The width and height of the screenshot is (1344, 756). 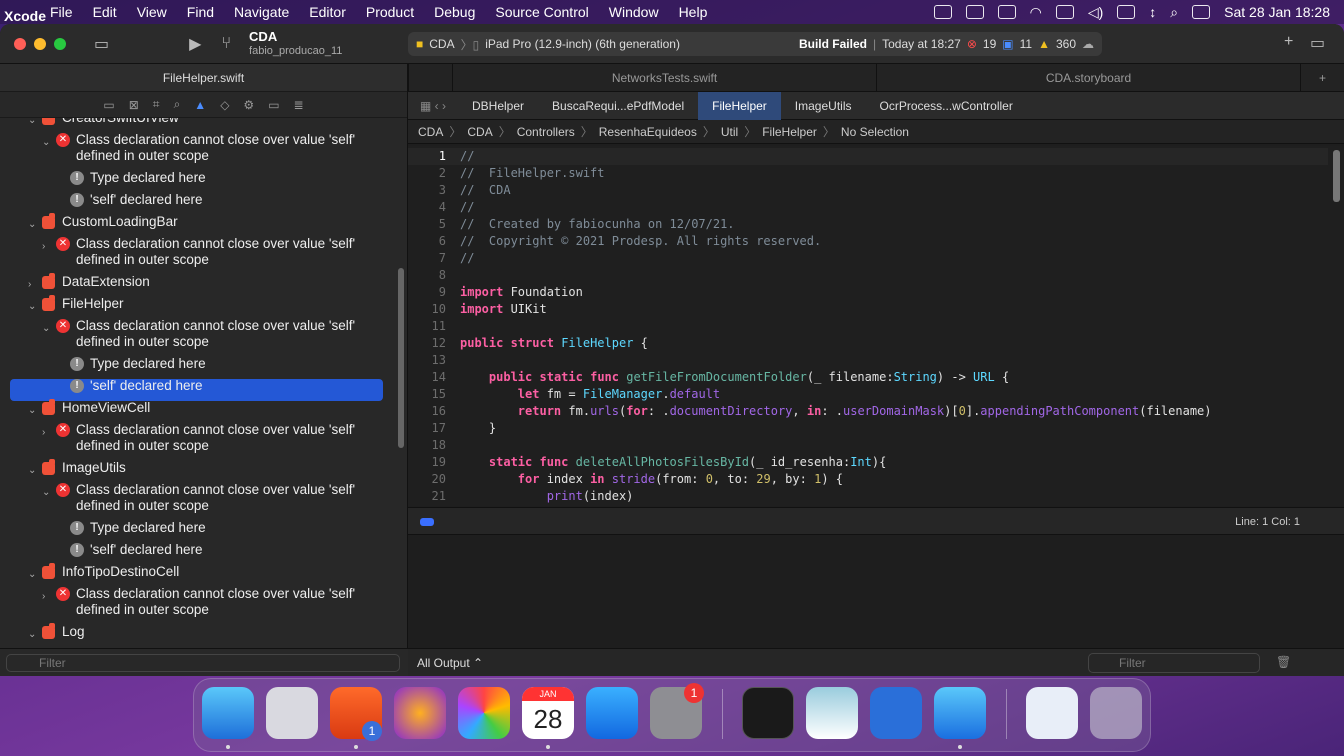 I want to click on code-line: 5 // Created by fabiocunha on 12/07/21., so click(x=868, y=224).